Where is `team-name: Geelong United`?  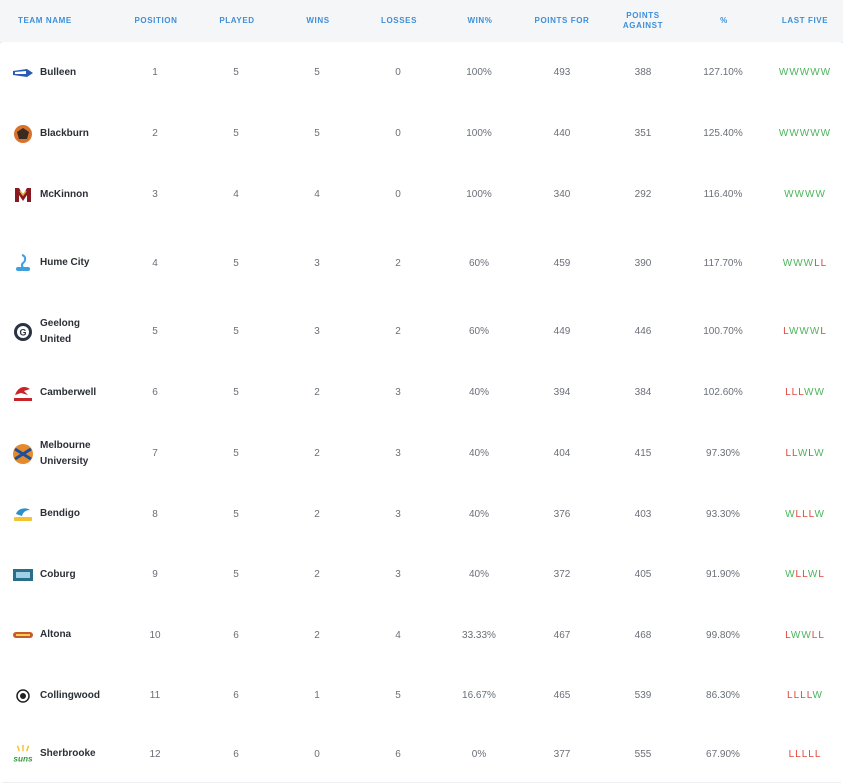 team-name: Geelong United is located at coordinates (75, 332).